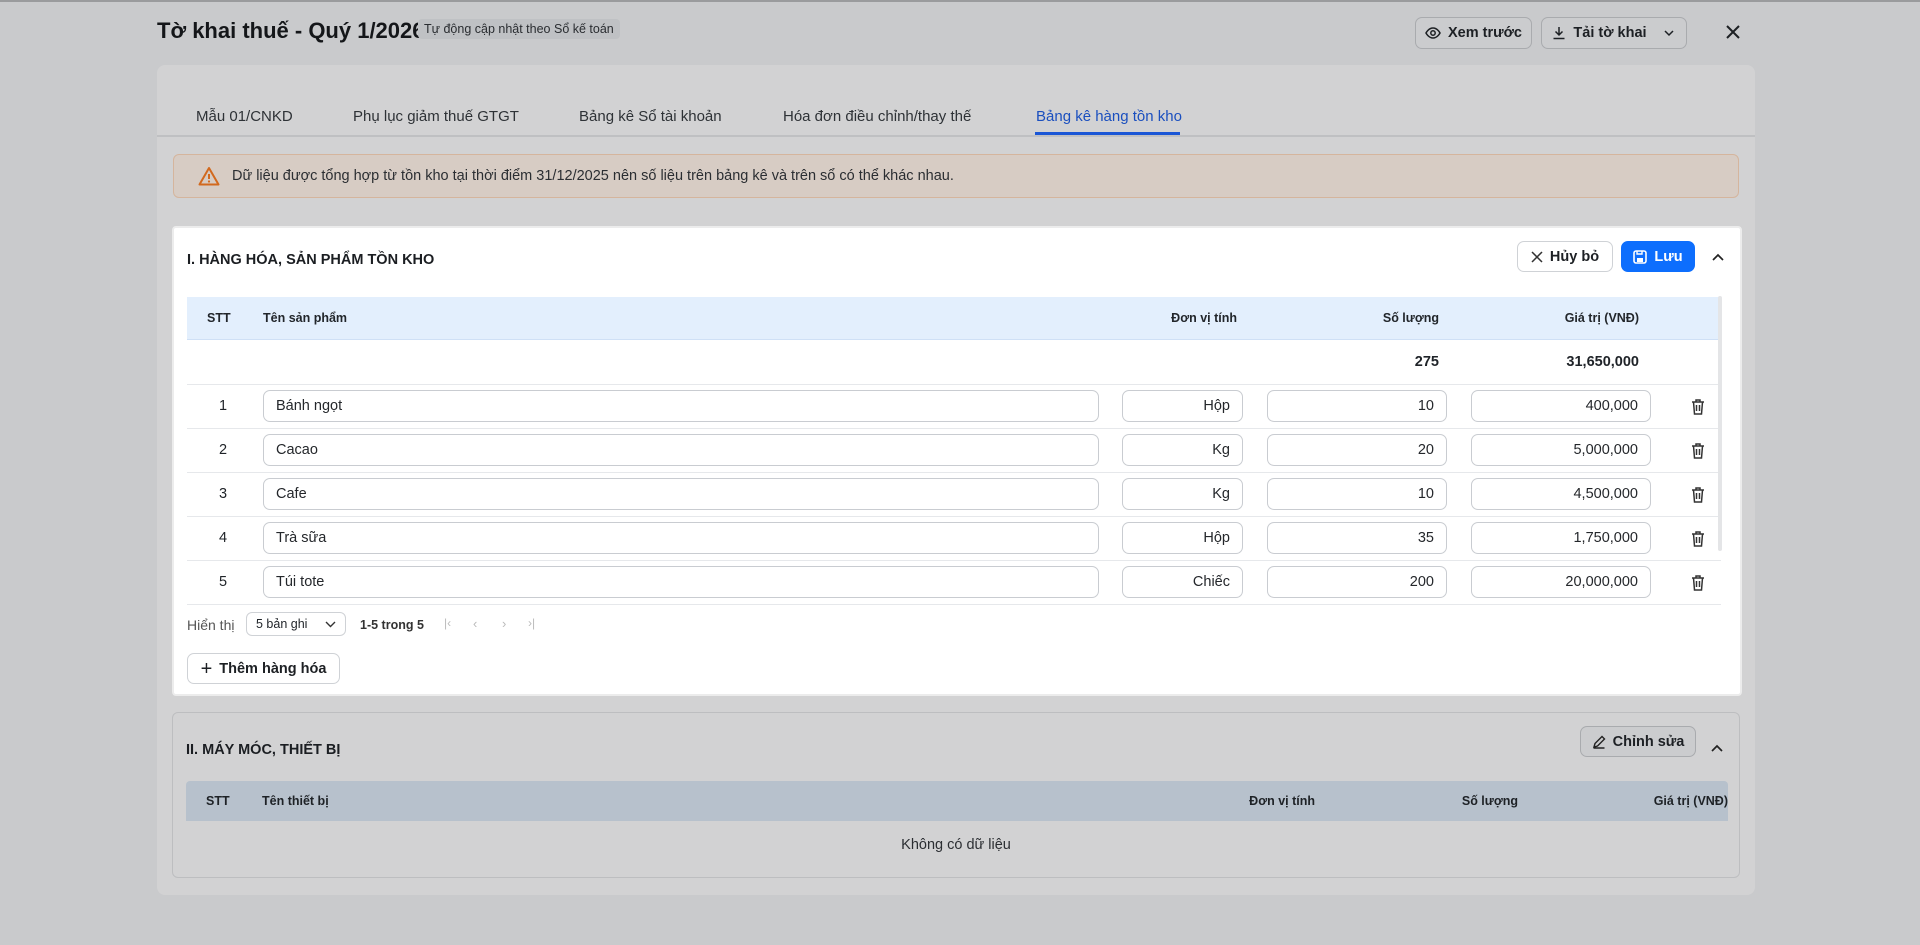 This screenshot has width=1920, height=945. Describe the element at coordinates (519, 29) in the screenshot. I see `auto-update-badge: Tự động cập nhật theo Sổ kế toán` at that location.